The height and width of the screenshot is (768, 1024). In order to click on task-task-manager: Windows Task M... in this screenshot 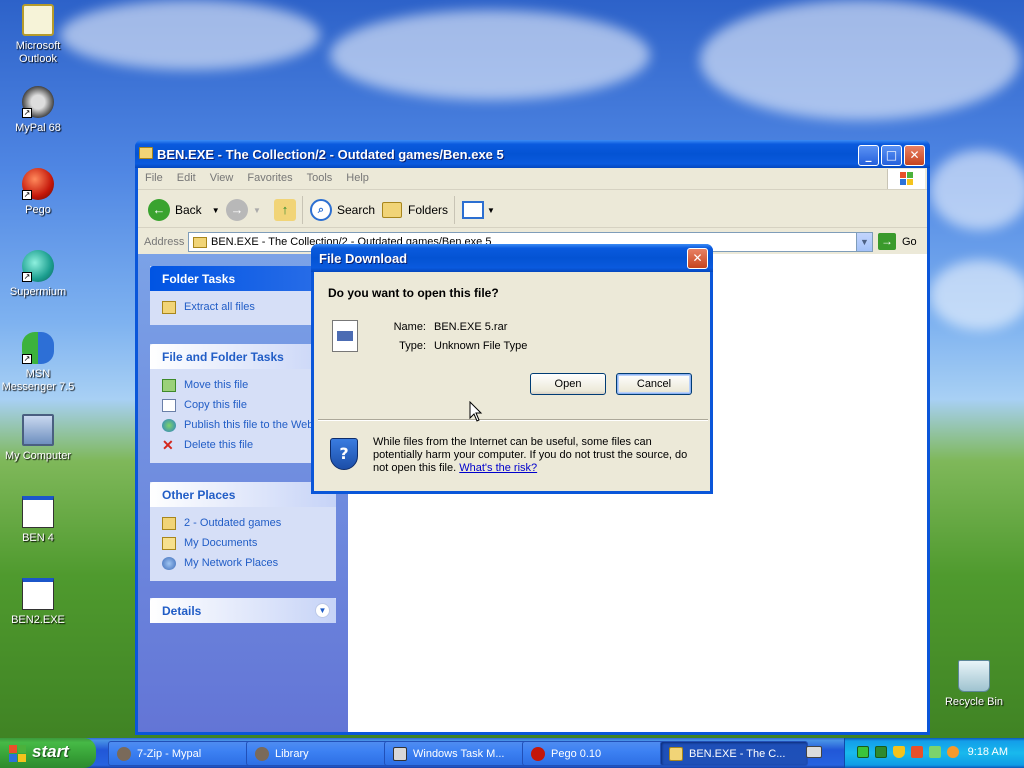, I will do `click(458, 753)`.